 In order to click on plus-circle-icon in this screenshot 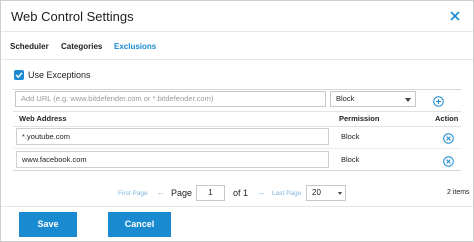, I will do `click(438, 100)`.